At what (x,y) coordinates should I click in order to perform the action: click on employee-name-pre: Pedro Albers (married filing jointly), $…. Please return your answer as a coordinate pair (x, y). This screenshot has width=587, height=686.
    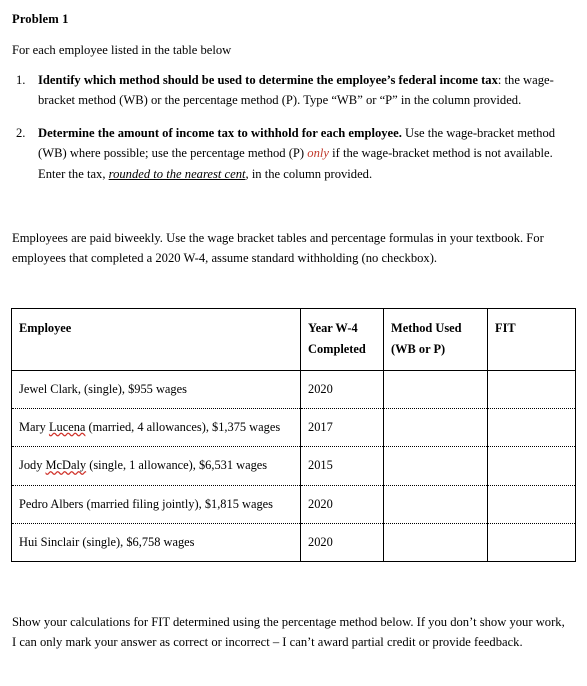
    Looking at the image, I should click on (146, 503).